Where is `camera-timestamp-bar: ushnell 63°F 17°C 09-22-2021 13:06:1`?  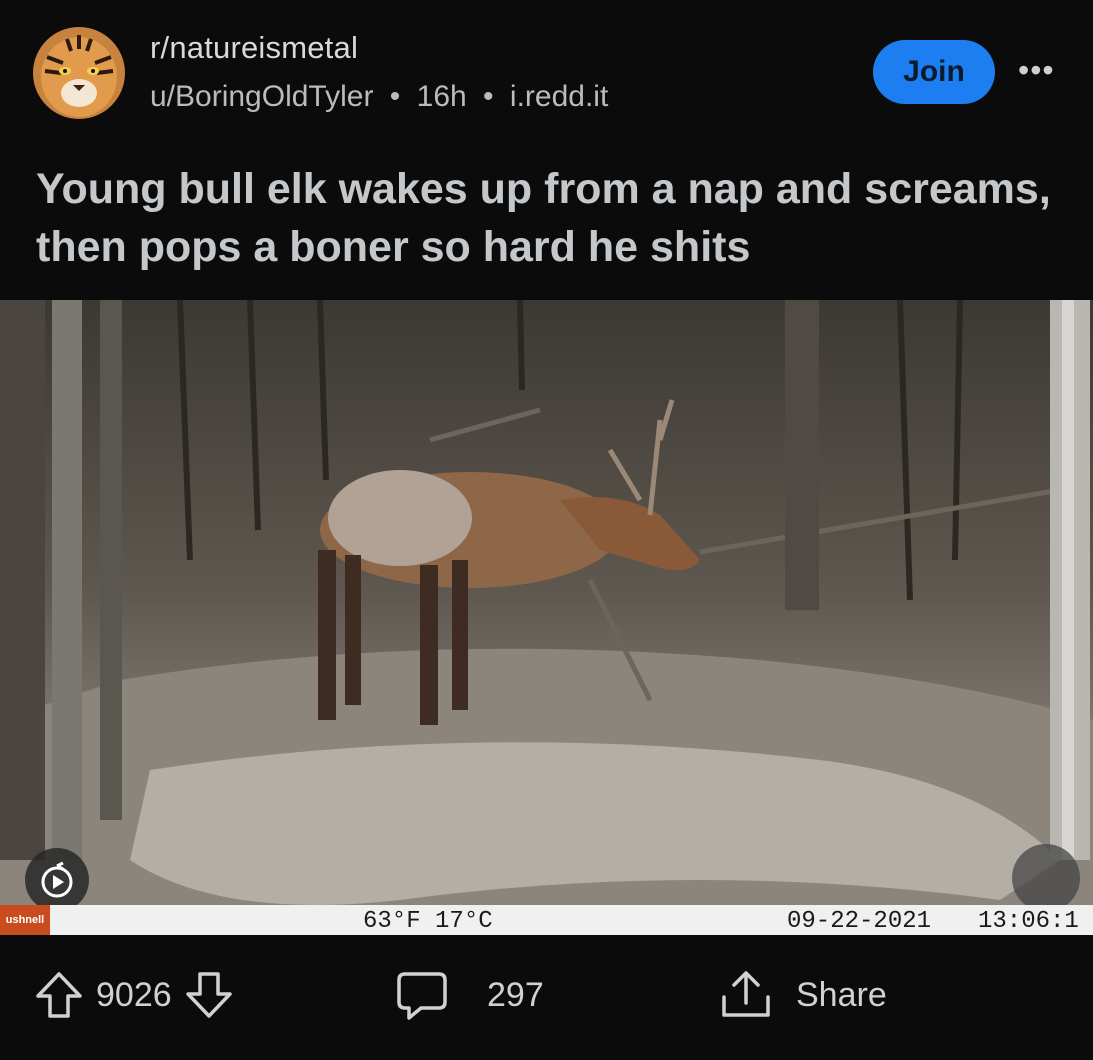 camera-timestamp-bar: ushnell 63°F 17°C 09-22-2021 13:06:1 is located at coordinates (546, 920).